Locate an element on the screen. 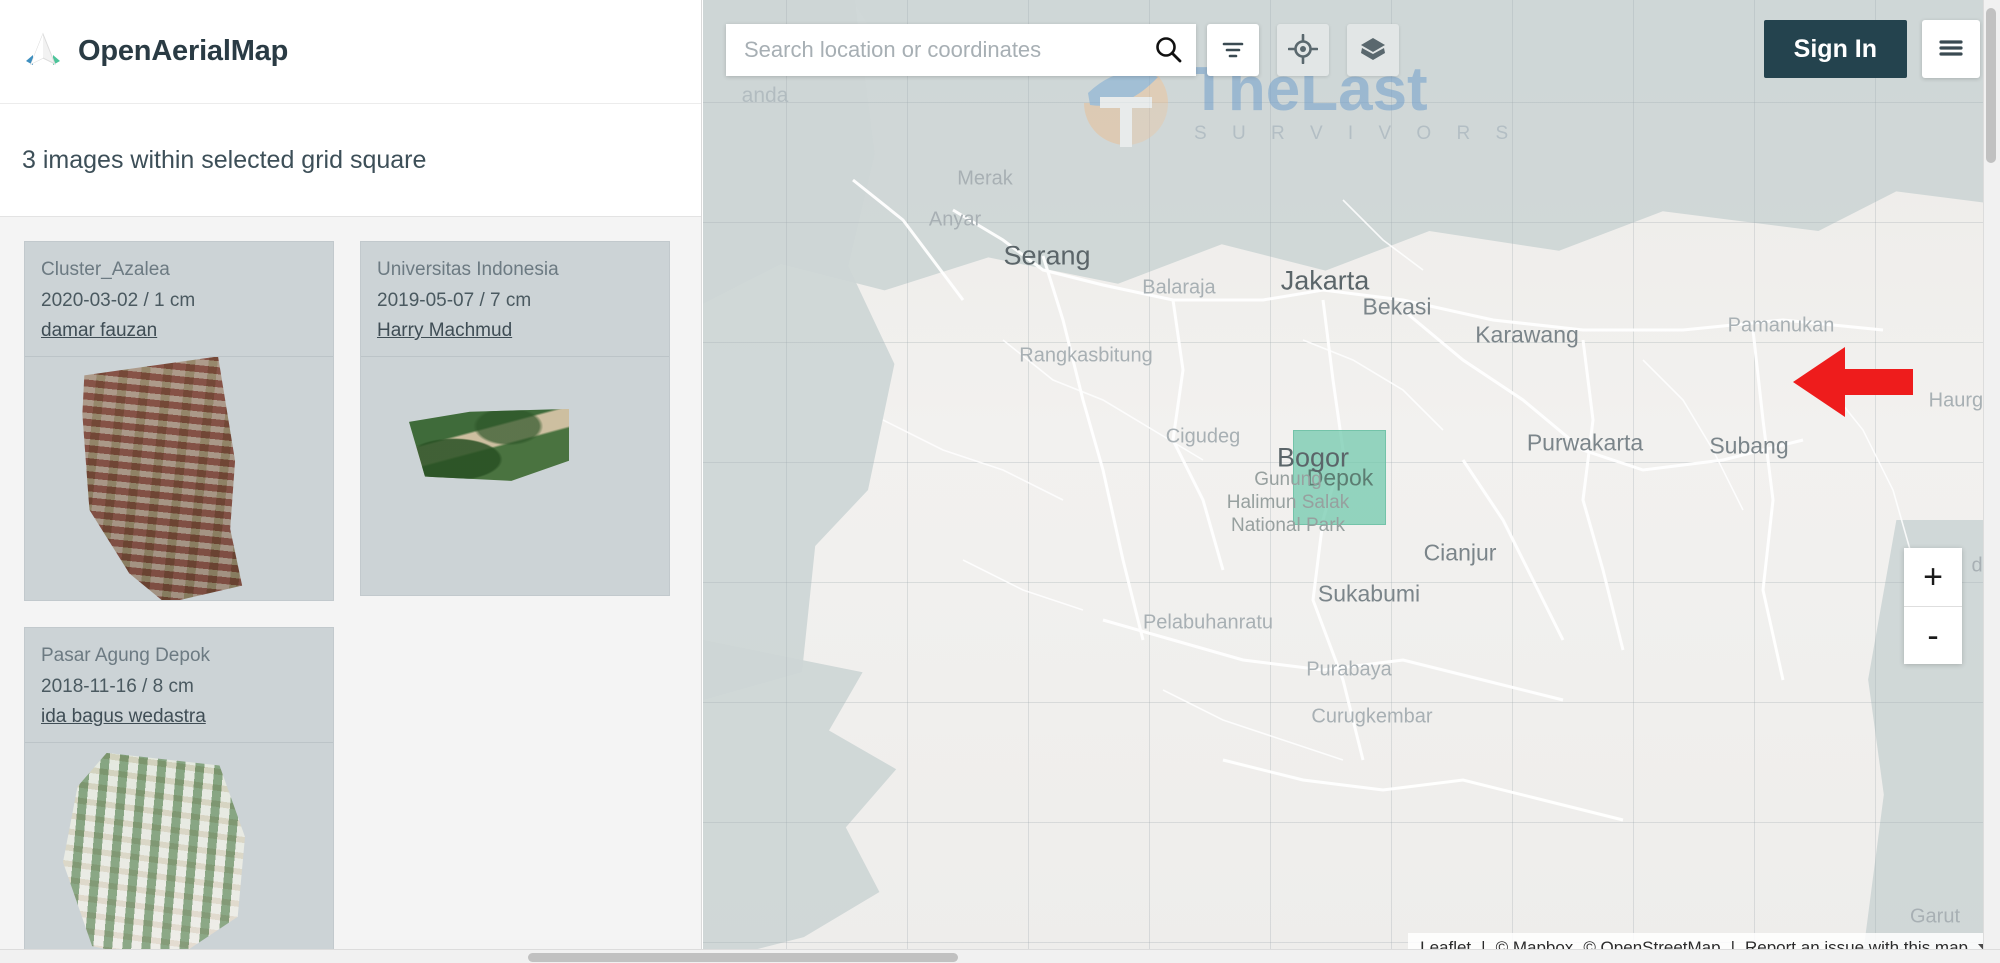 The height and width of the screenshot is (963, 2000). locate-button is located at coordinates (1303, 50).